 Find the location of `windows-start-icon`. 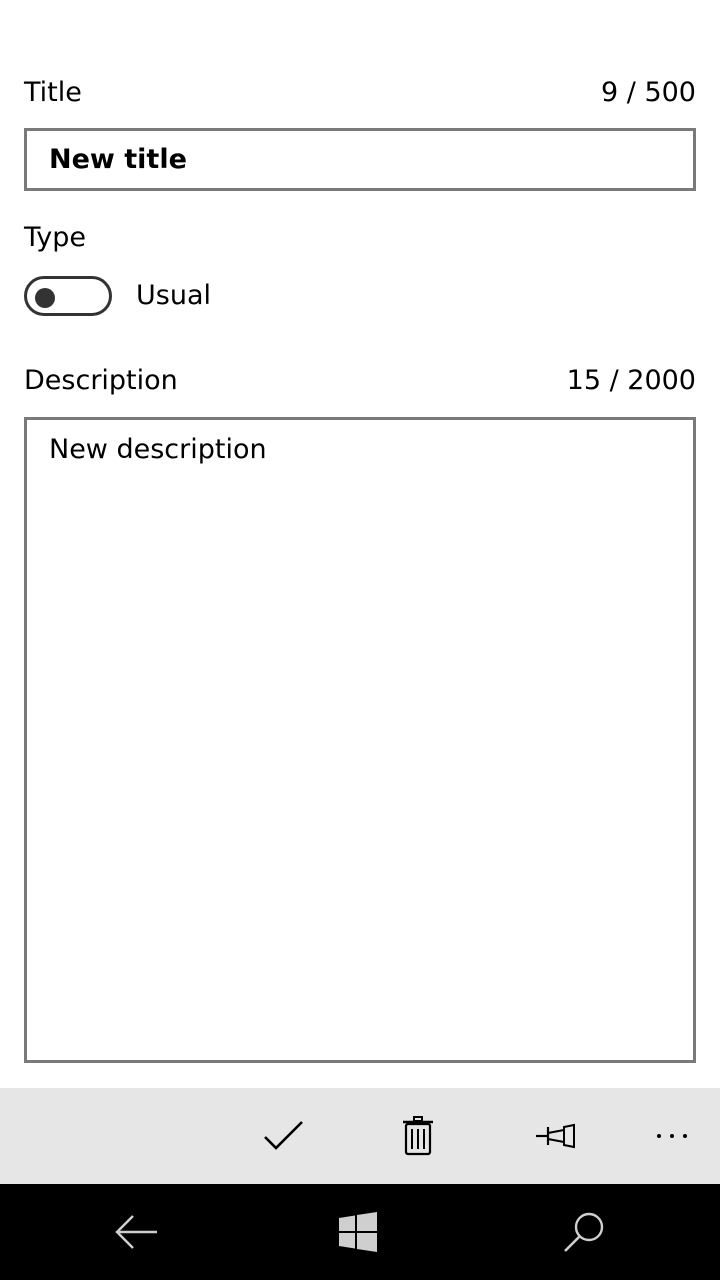

windows-start-icon is located at coordinates (358, 1232).